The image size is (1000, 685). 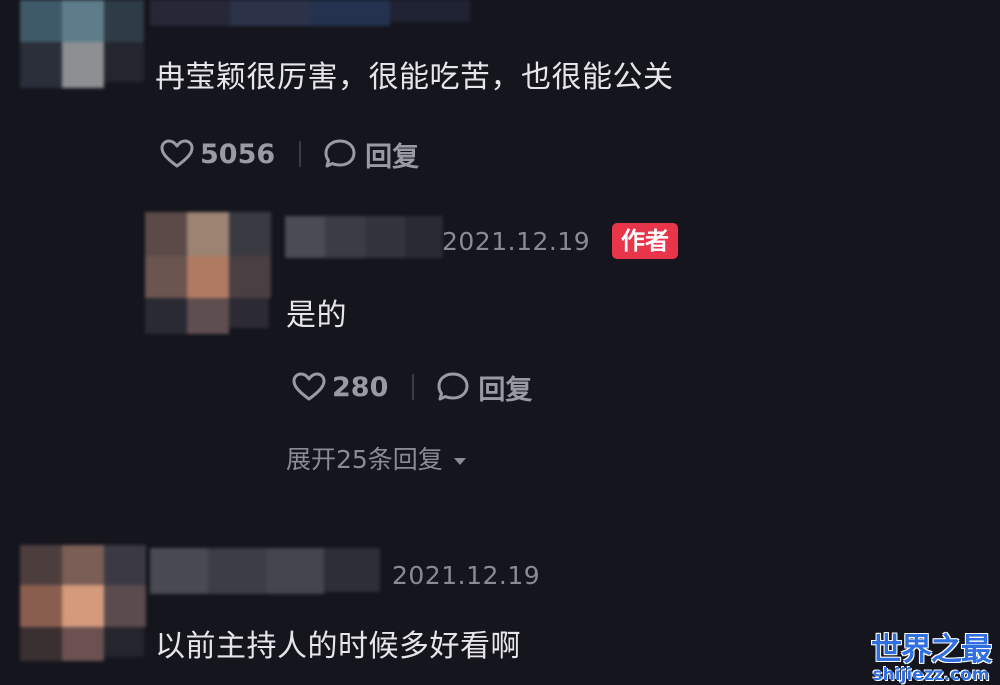 What do you see at coordinates (364, 459) in the screenshot?
I see `expand-replies-label: 展开25条回复` at bounding box center [364, 459].